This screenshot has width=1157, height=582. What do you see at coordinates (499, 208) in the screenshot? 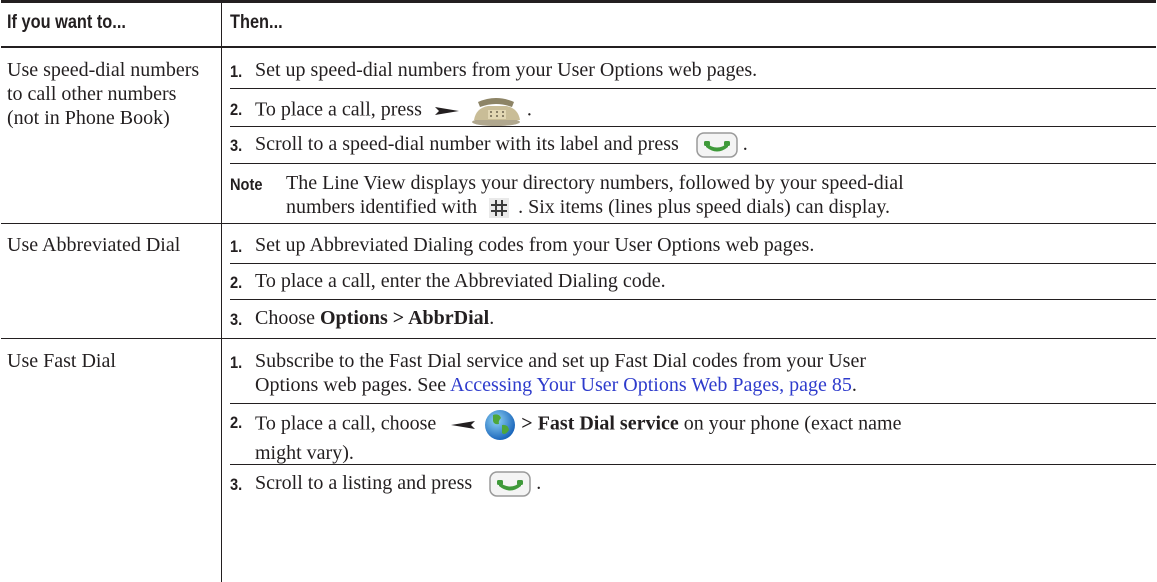
I see `speed-dial-grid-icon` at bounding box center [499, 208].